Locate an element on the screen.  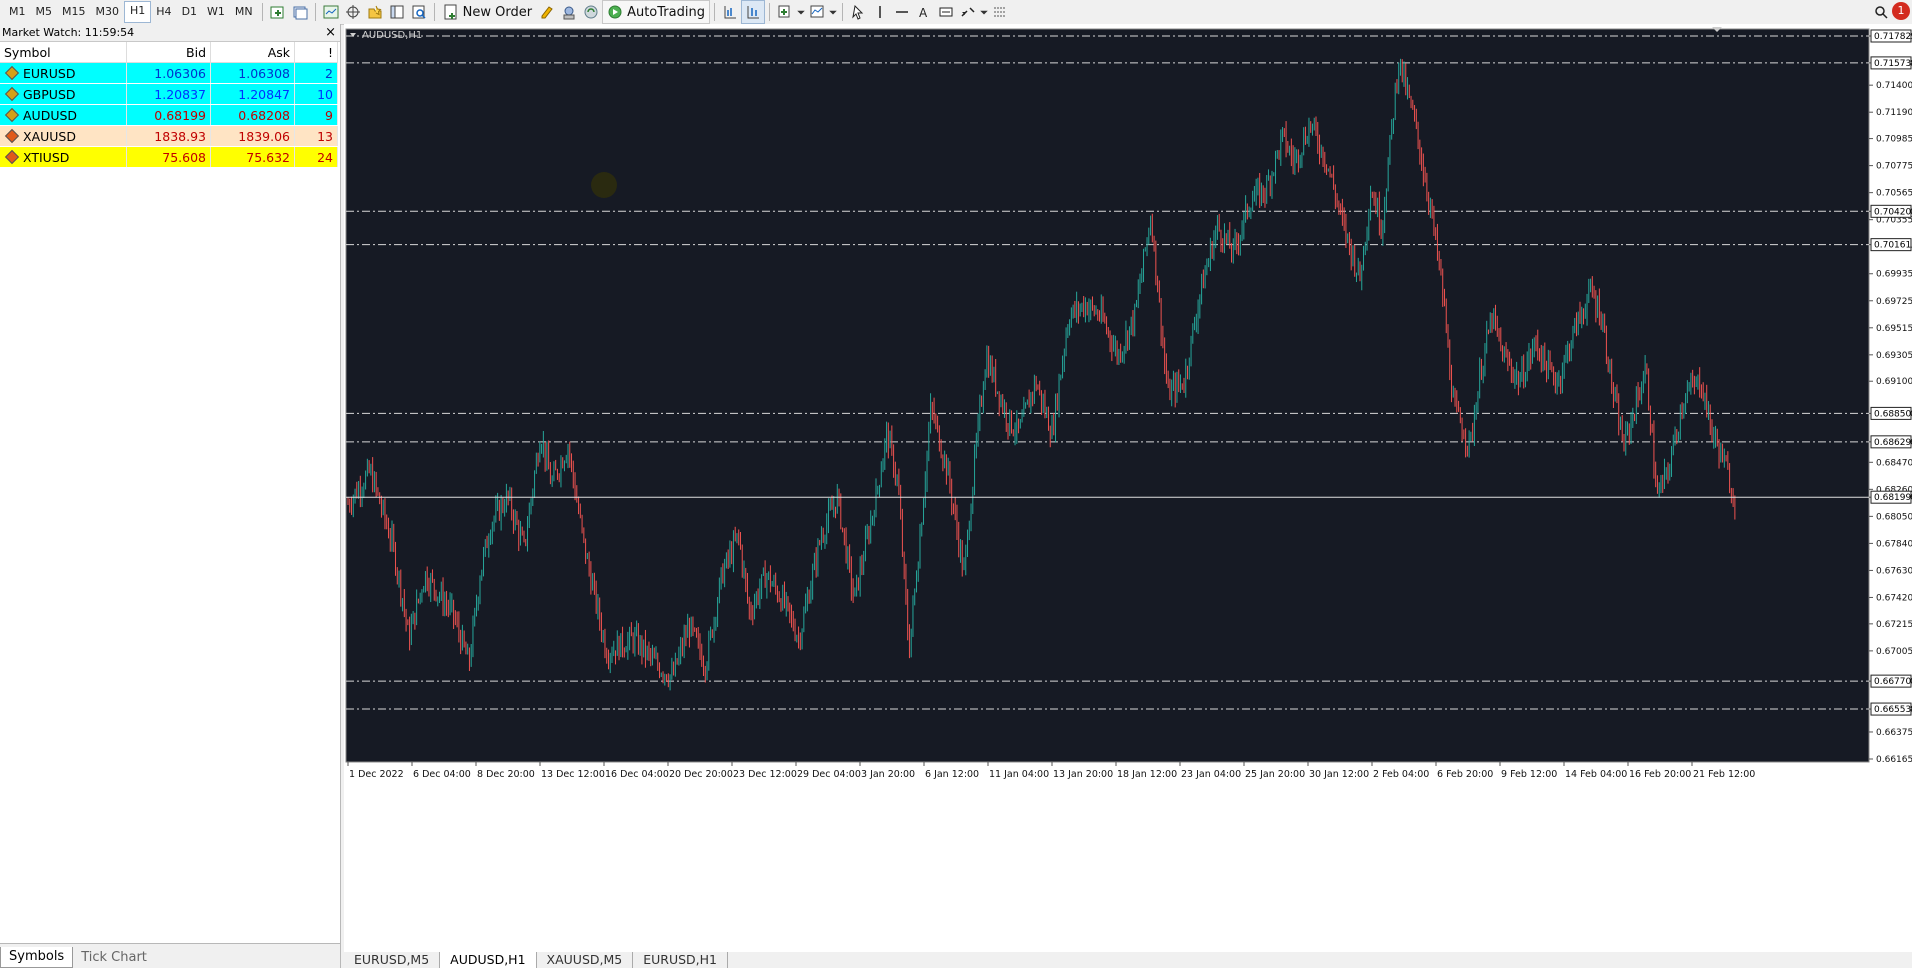
chart-tab: XAUUSD,M5 is located at coordinates (585, 960).